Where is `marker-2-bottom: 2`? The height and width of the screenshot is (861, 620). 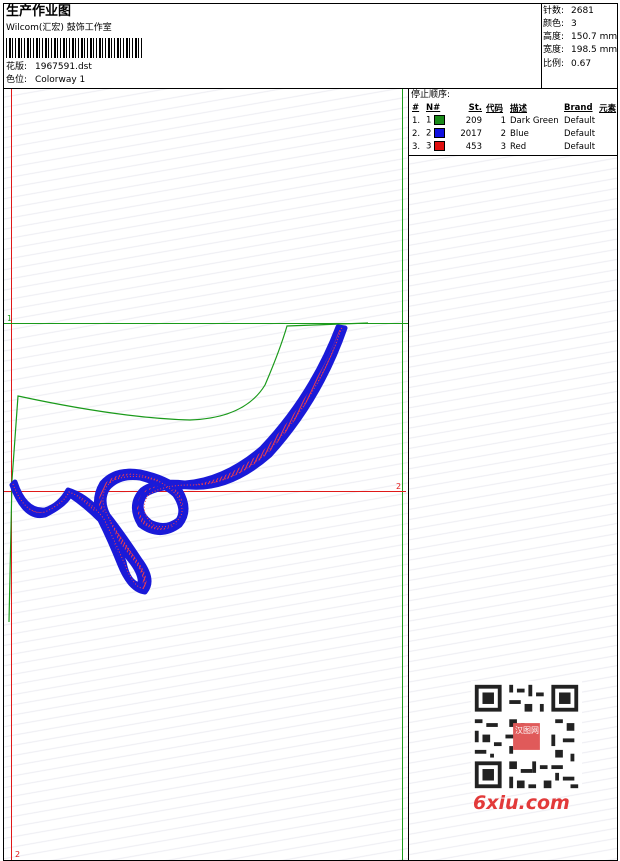 marker-2-bottom: 2 is located at coordinates (17, 854).